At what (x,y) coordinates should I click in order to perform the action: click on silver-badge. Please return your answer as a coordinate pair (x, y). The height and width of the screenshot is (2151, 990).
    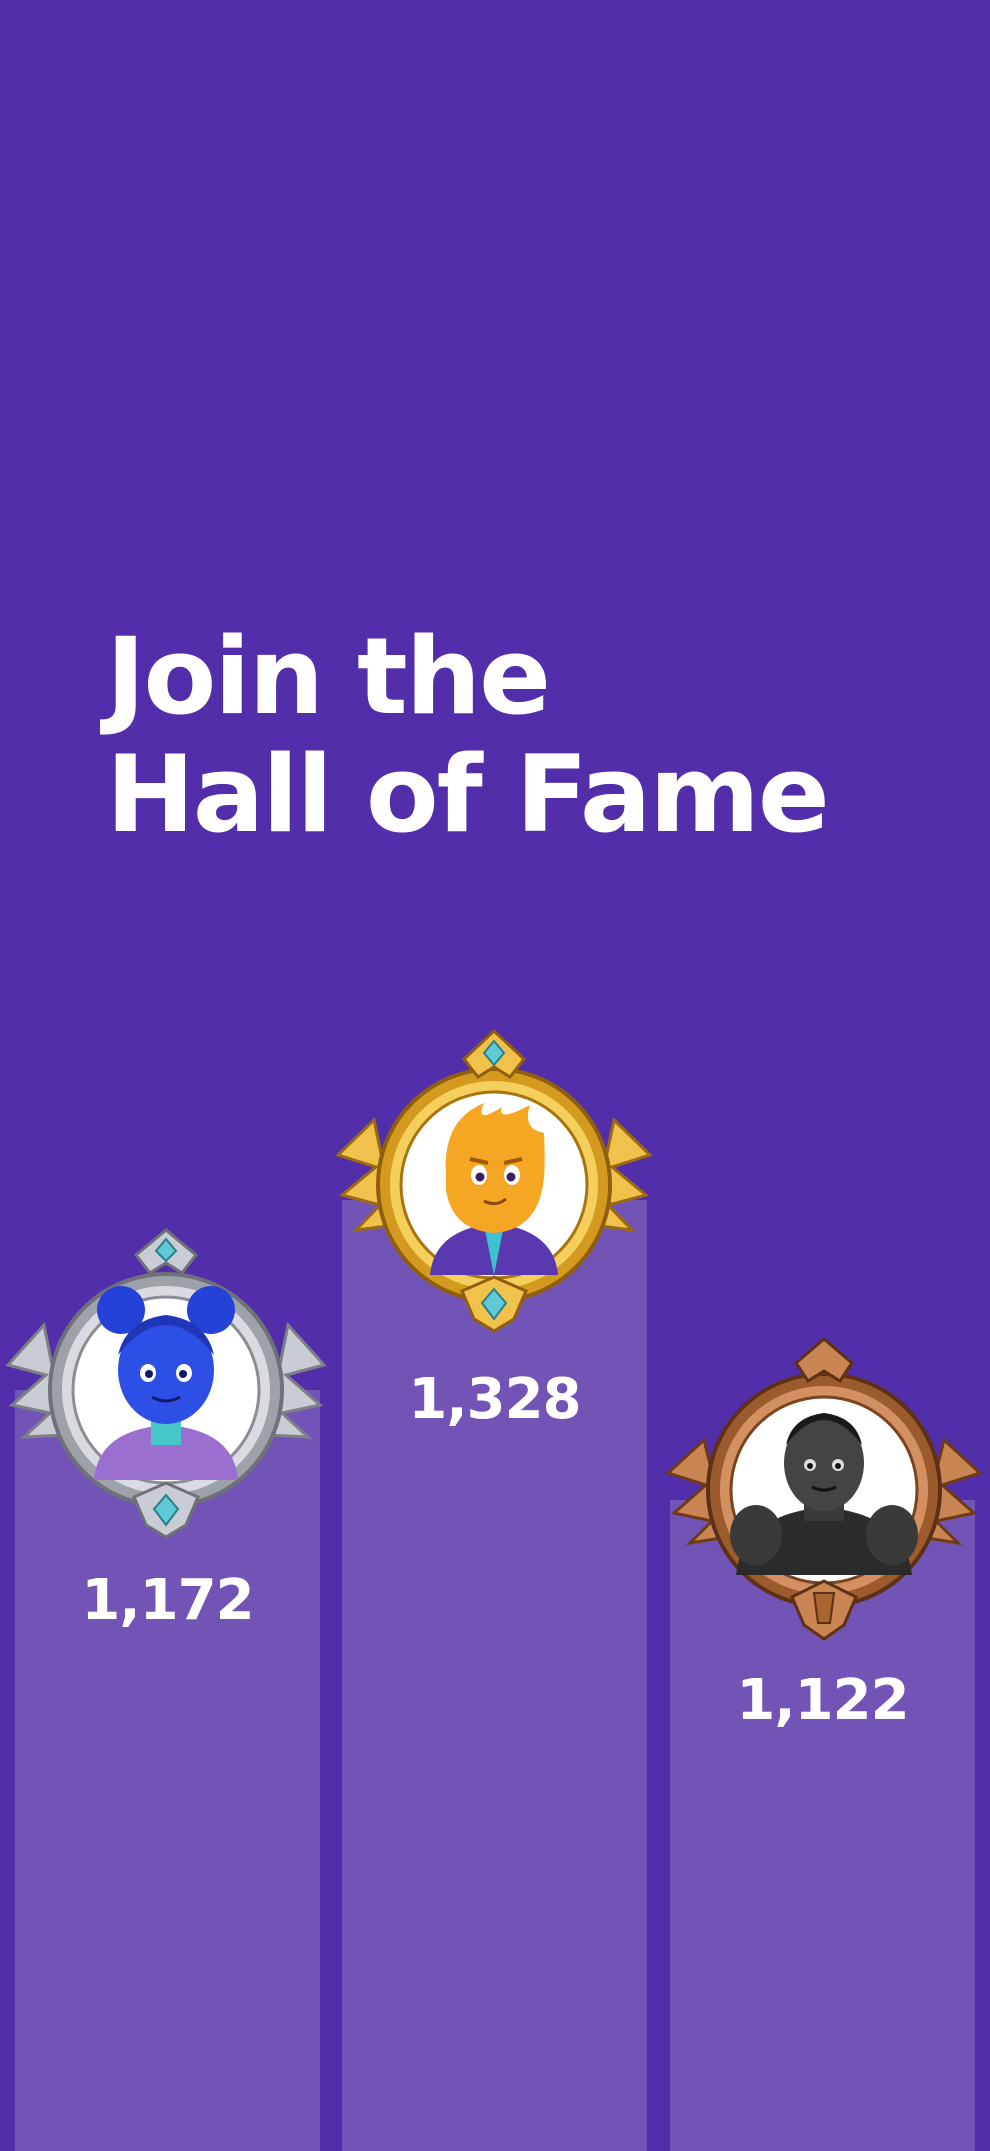
    Looking at the image, I should click on (166, 1387).